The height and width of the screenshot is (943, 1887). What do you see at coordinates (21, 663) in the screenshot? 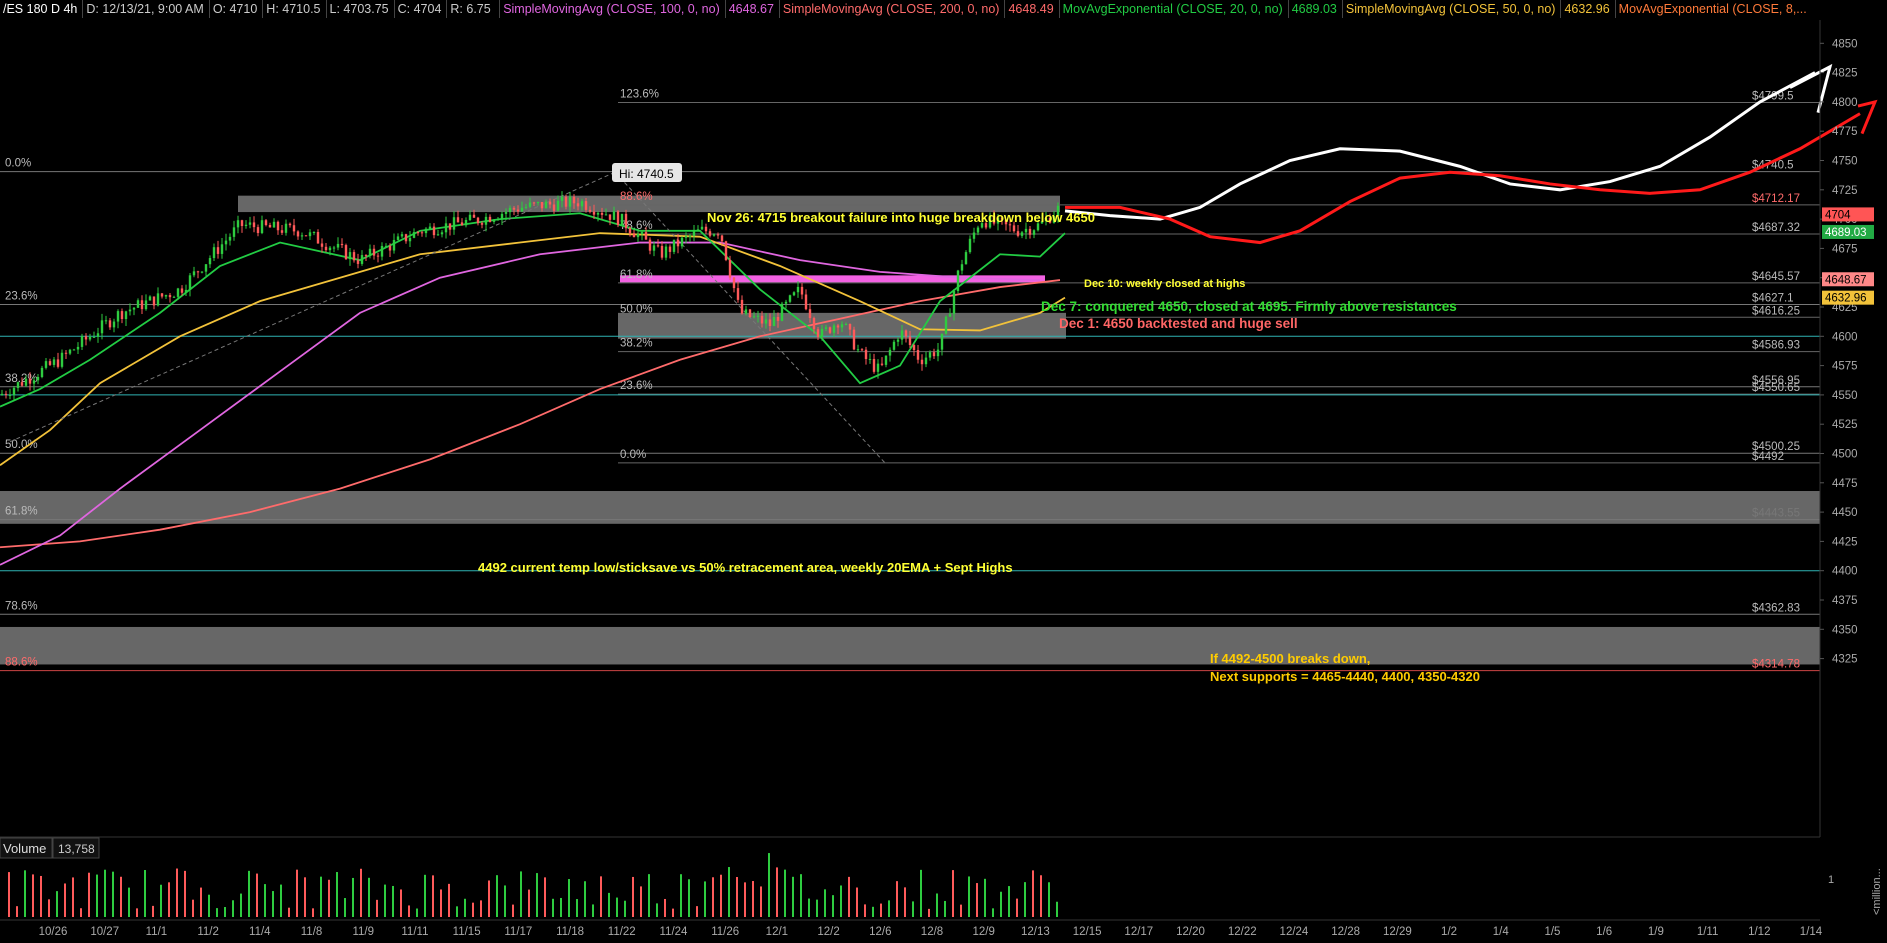
I see `fib-left-label-6: 88.6%` at bounding box center [21, 663].